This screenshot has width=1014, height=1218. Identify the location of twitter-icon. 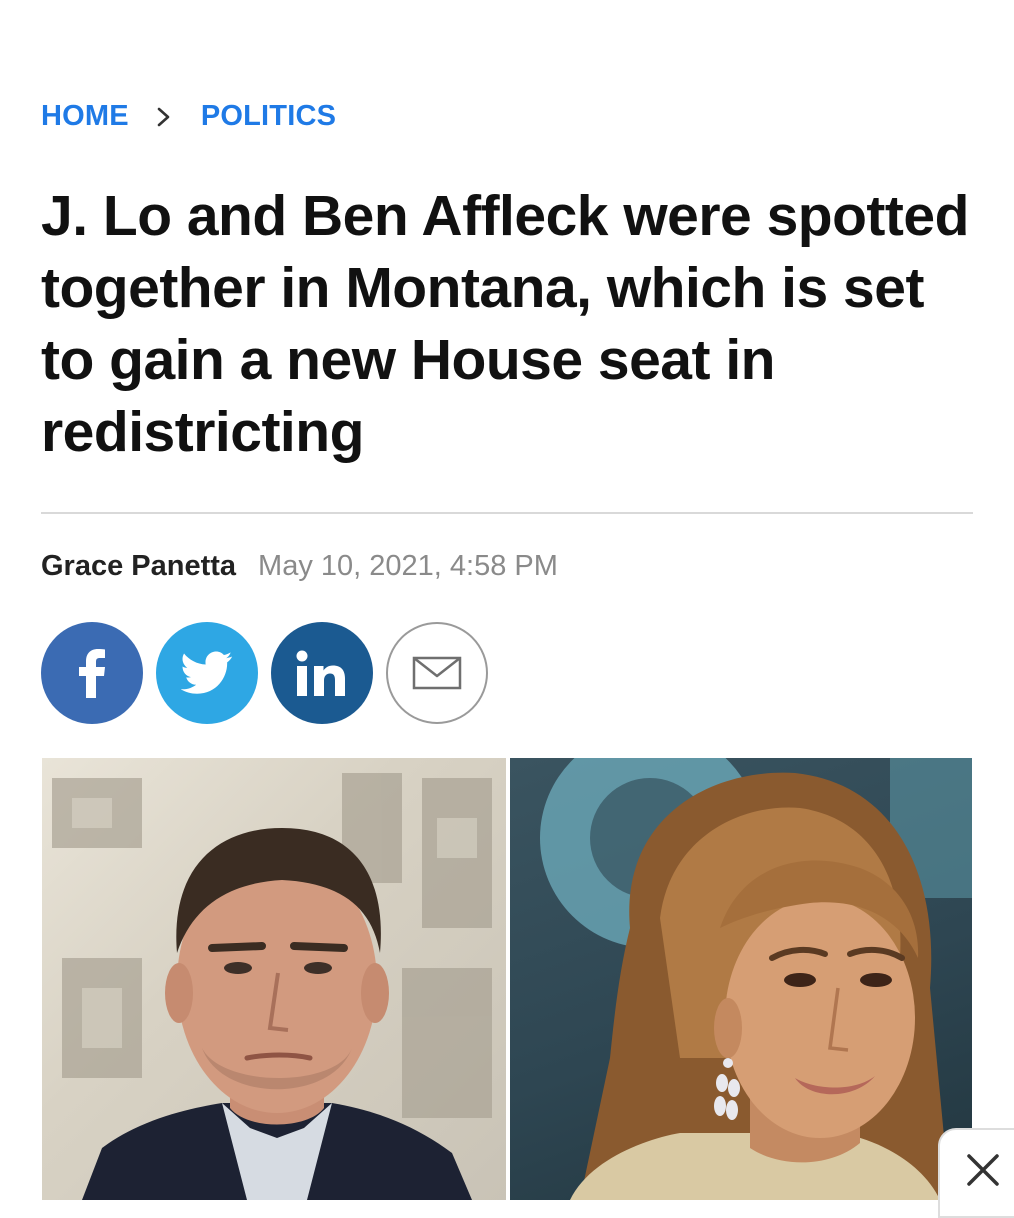
(207, 672).